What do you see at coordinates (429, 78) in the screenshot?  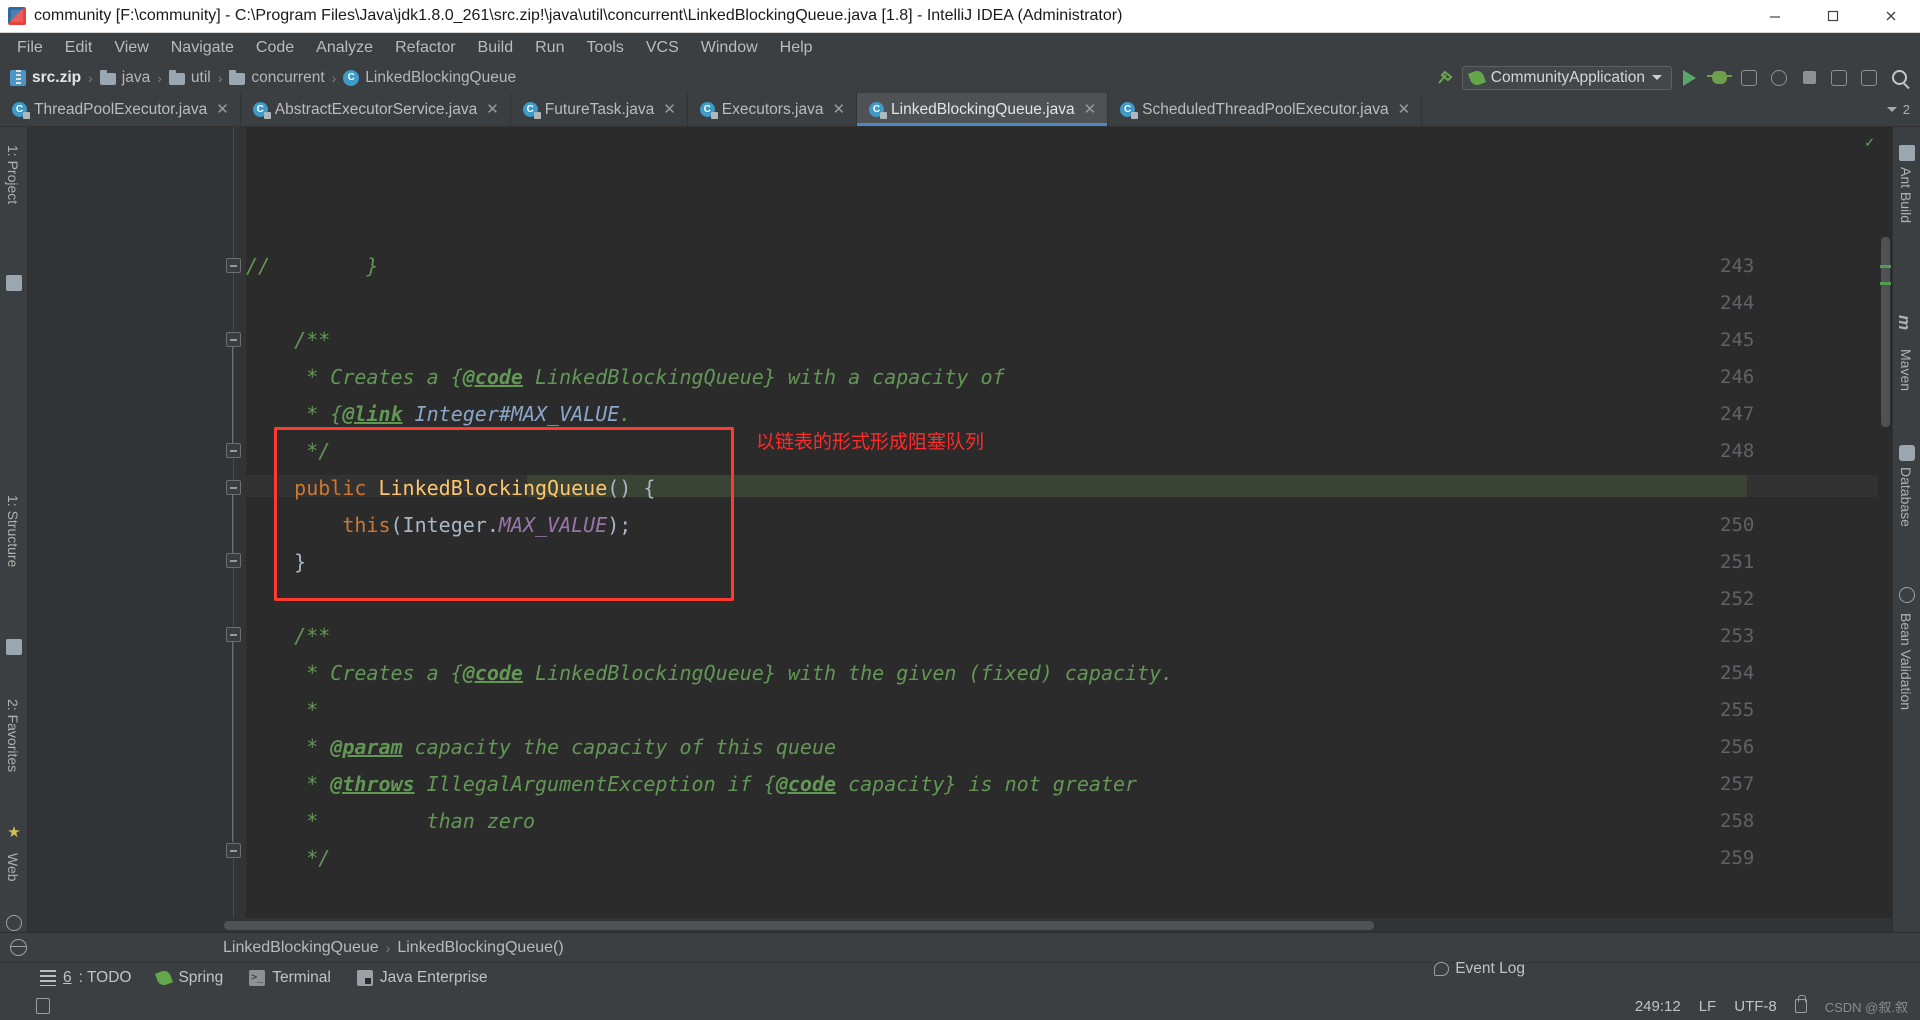 I see `breadcrumb-linkedblockingqueue: C LinkedBlockingQueue` at bounding box center [429, 78].